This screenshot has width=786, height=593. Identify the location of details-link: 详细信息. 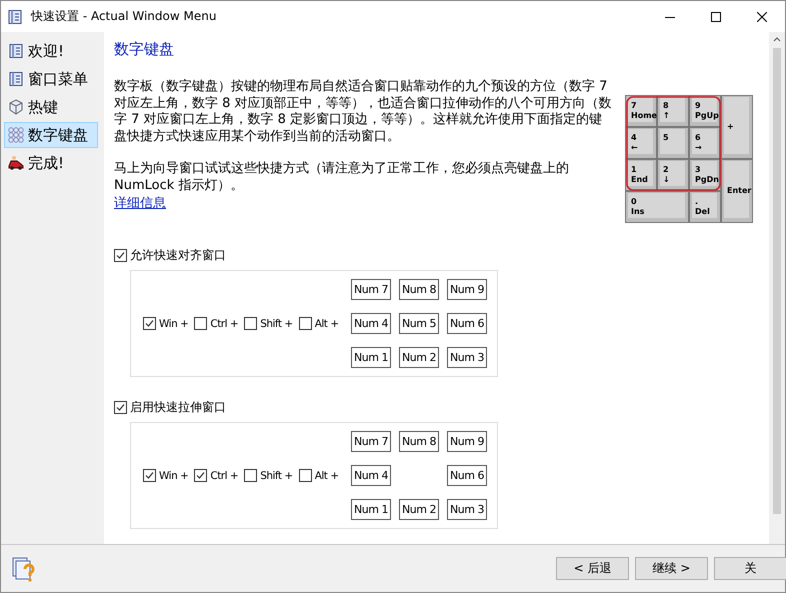
(140, 203).